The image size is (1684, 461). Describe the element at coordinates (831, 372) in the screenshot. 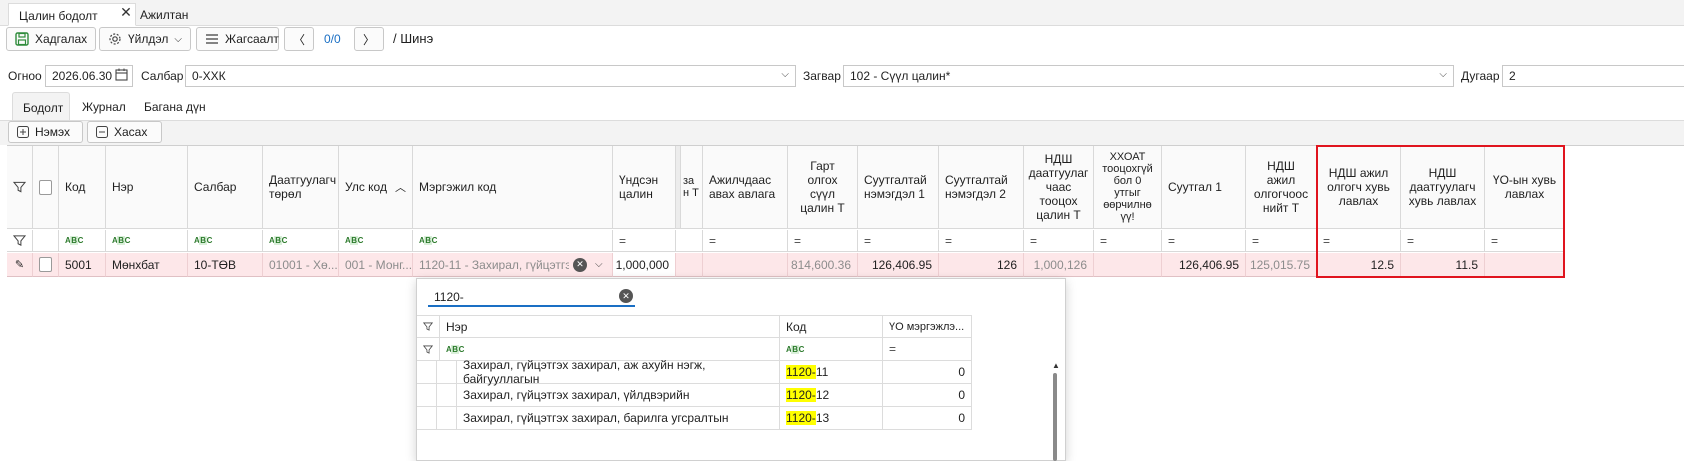

I see `popup-row-code: 1120- 11` at that location.